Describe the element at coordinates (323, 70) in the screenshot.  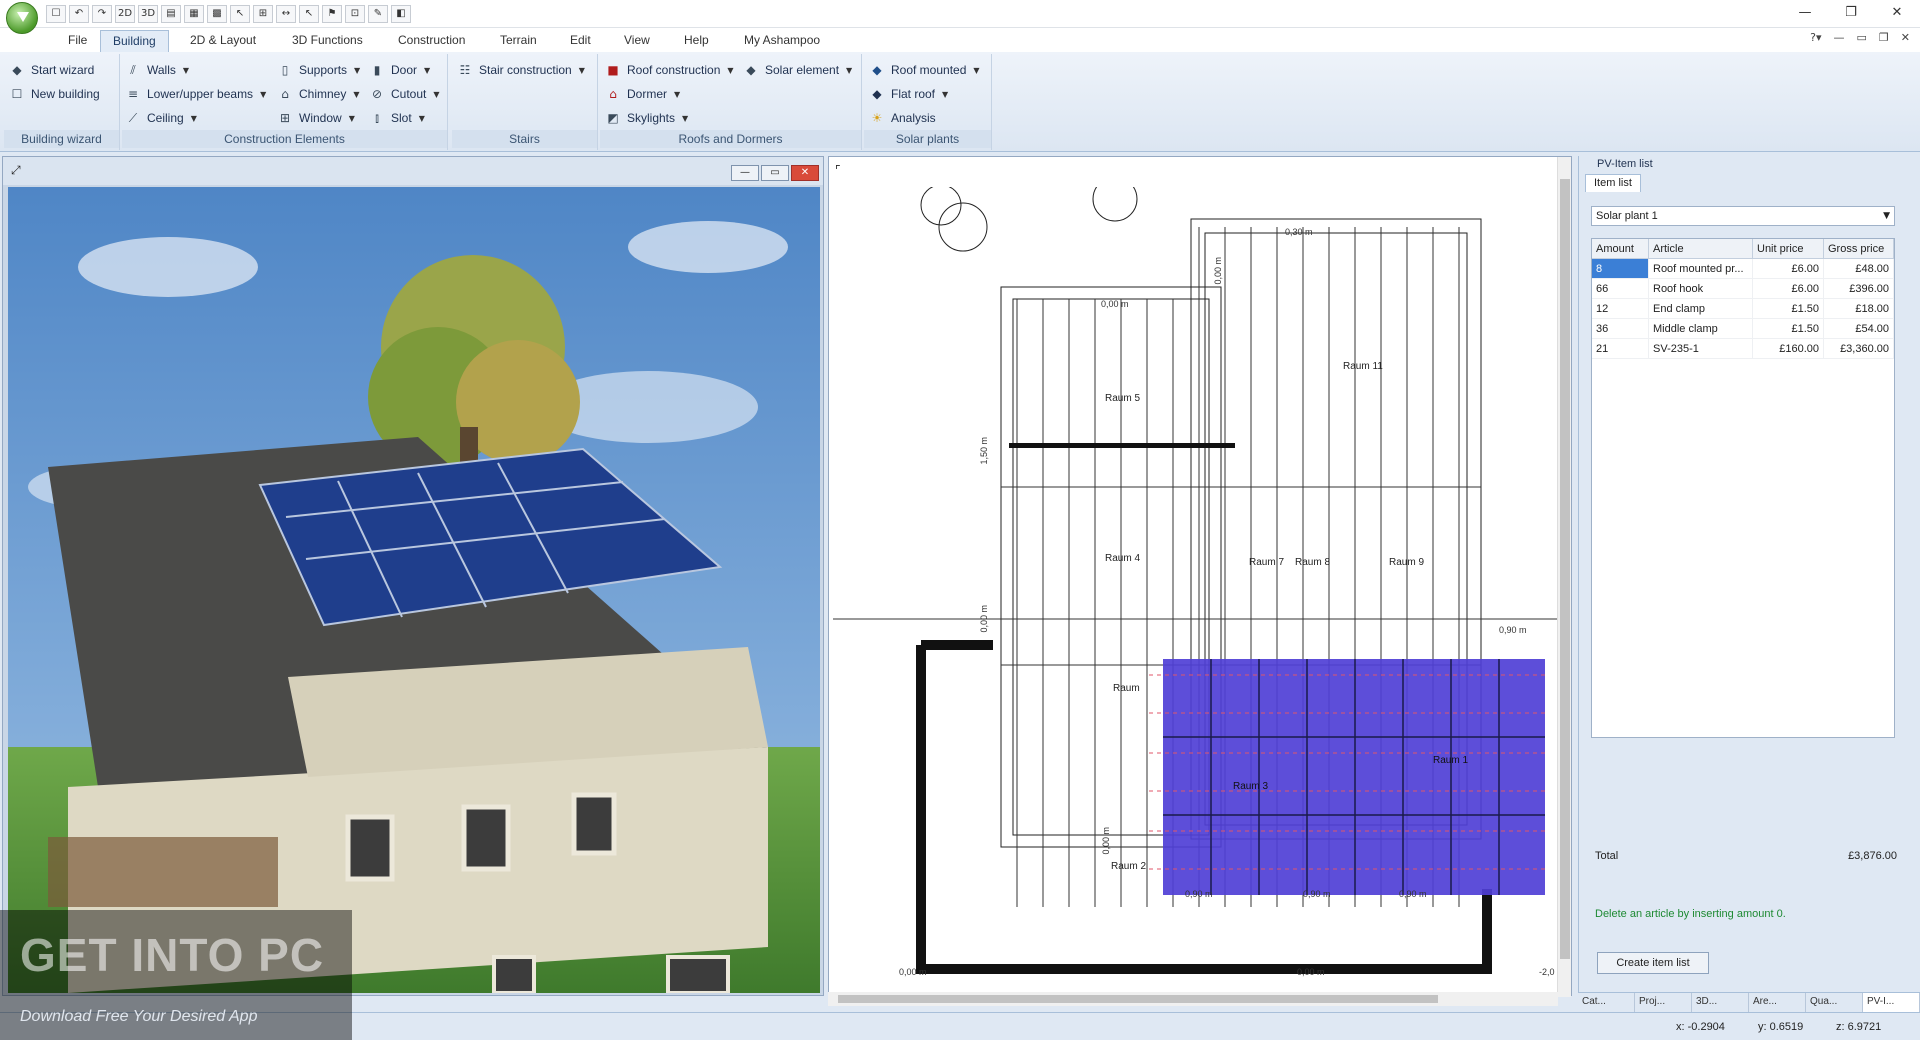
I see `supports-label: Supports` at that location.